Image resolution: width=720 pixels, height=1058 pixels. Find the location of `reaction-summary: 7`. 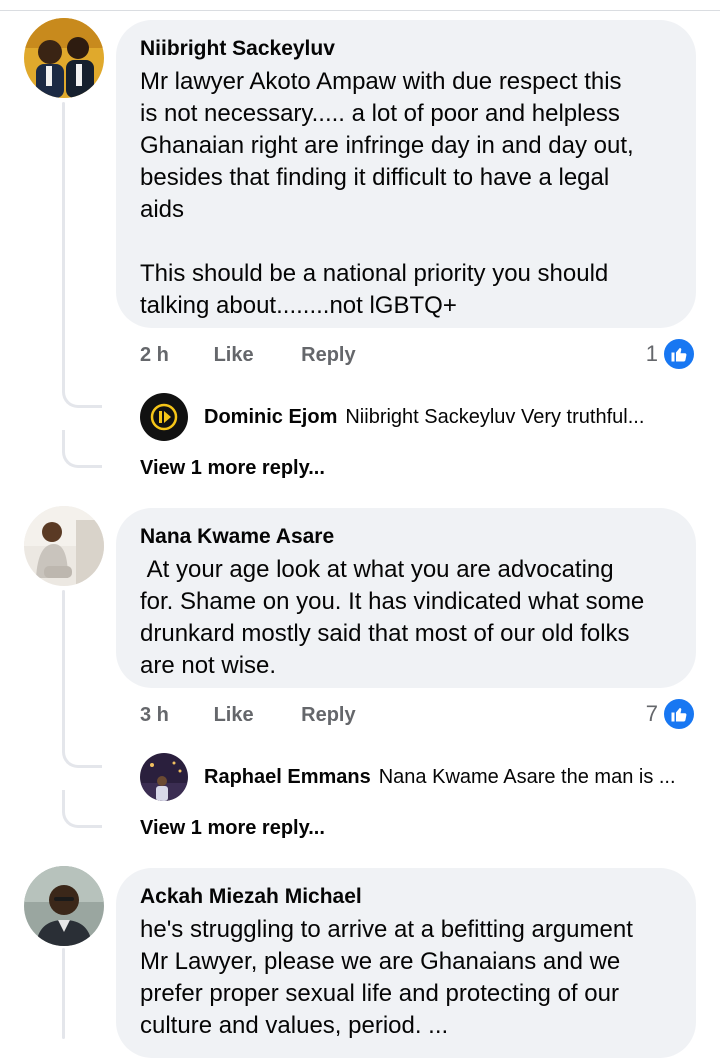

reaction-summary: 7 is located at coordinates (671, 714).